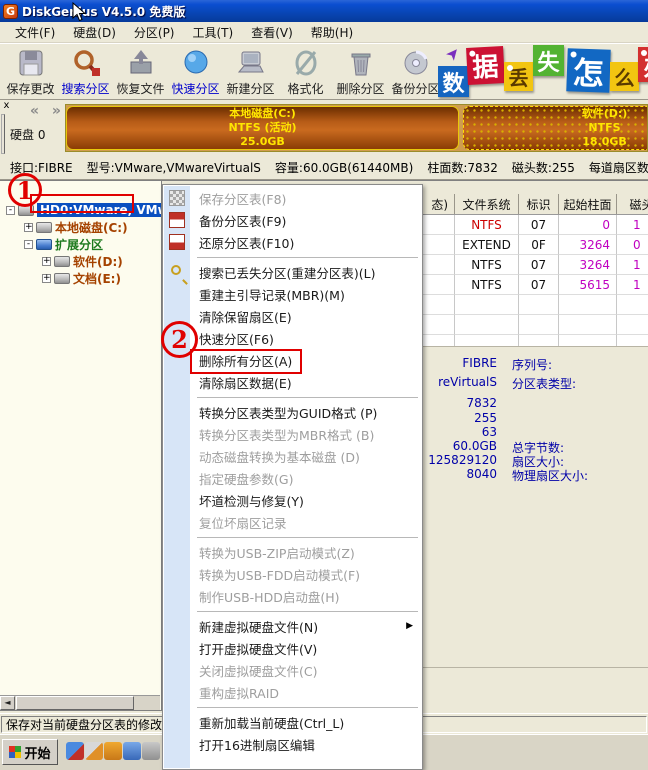 The height and width of the screenshot is (770, 648). I want to click on toolbar-button-format: 格式化, so click(305, 72).